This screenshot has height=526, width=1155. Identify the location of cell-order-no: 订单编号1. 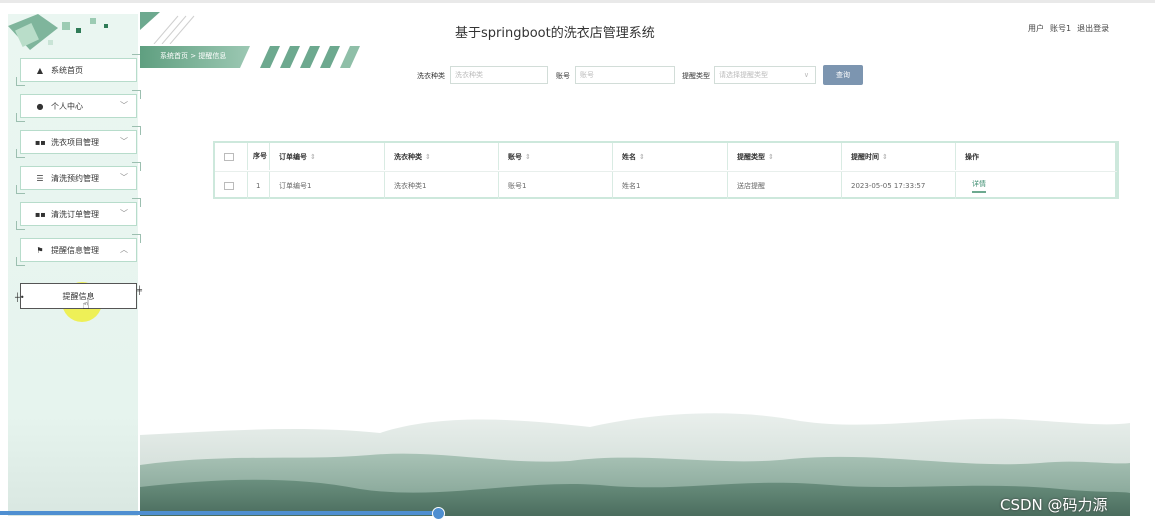
(327, 185).